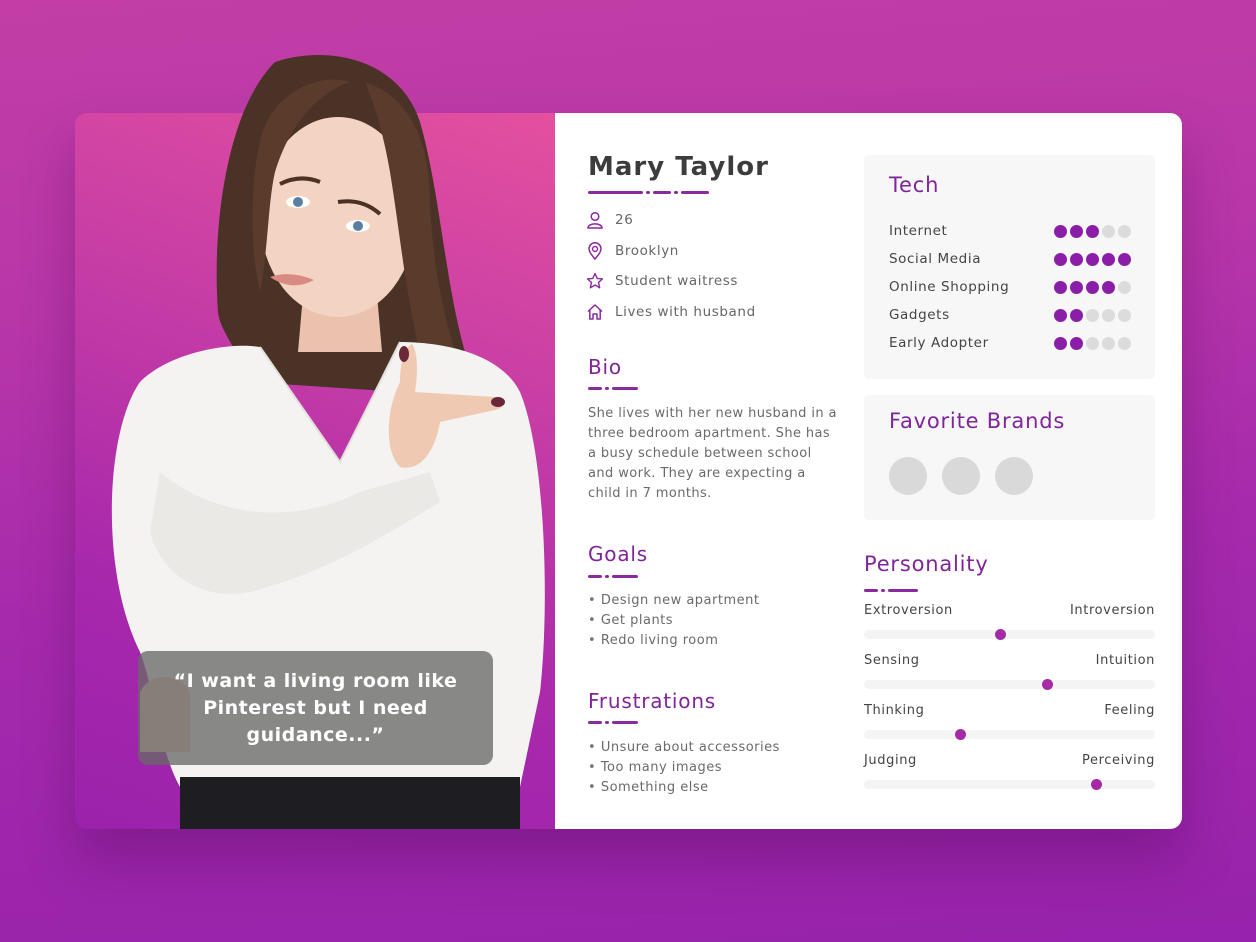 Image resolution: width=1256 pixels, height=942 pixels. Describe the element at coordinates (890, 760) in the screenshot. I see `trait-left-label: Judging` at that location.